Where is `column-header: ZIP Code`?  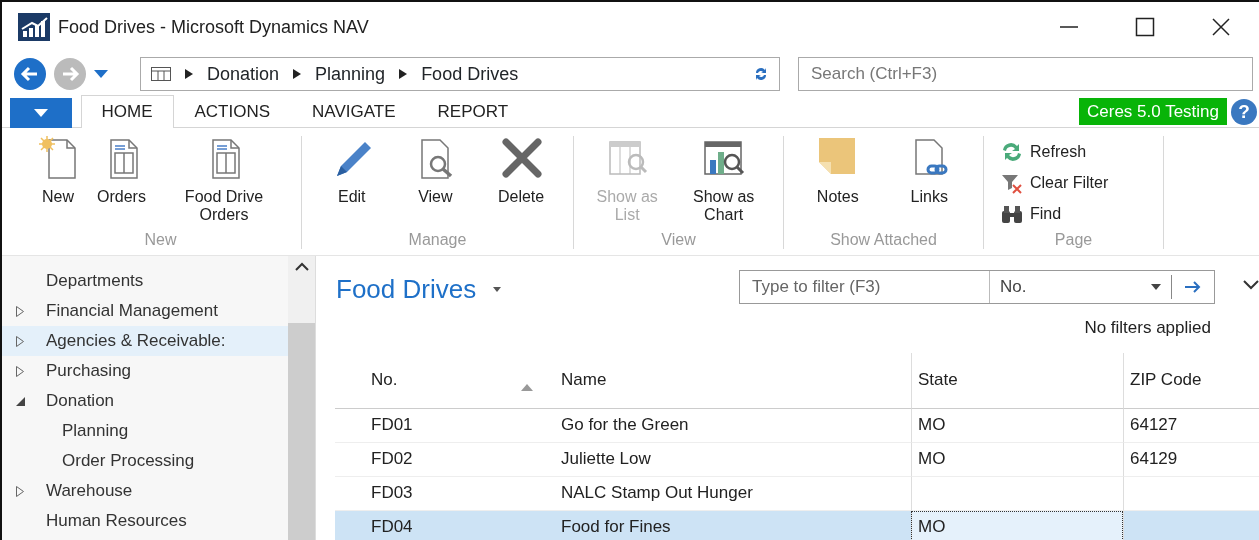 column-header: ZIP Code is located at coordinates (1166, 380).